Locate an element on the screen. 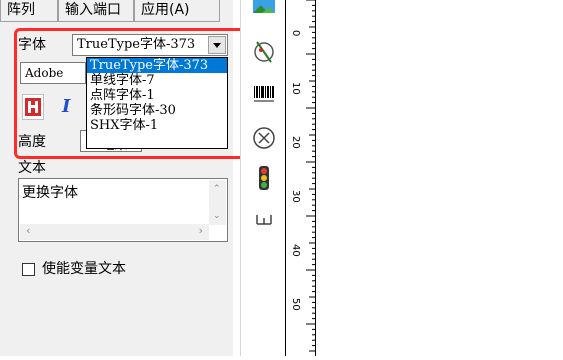 The image size is (563, 360). tab-input-port: 输入端口 is located at coordinates (96, 11).